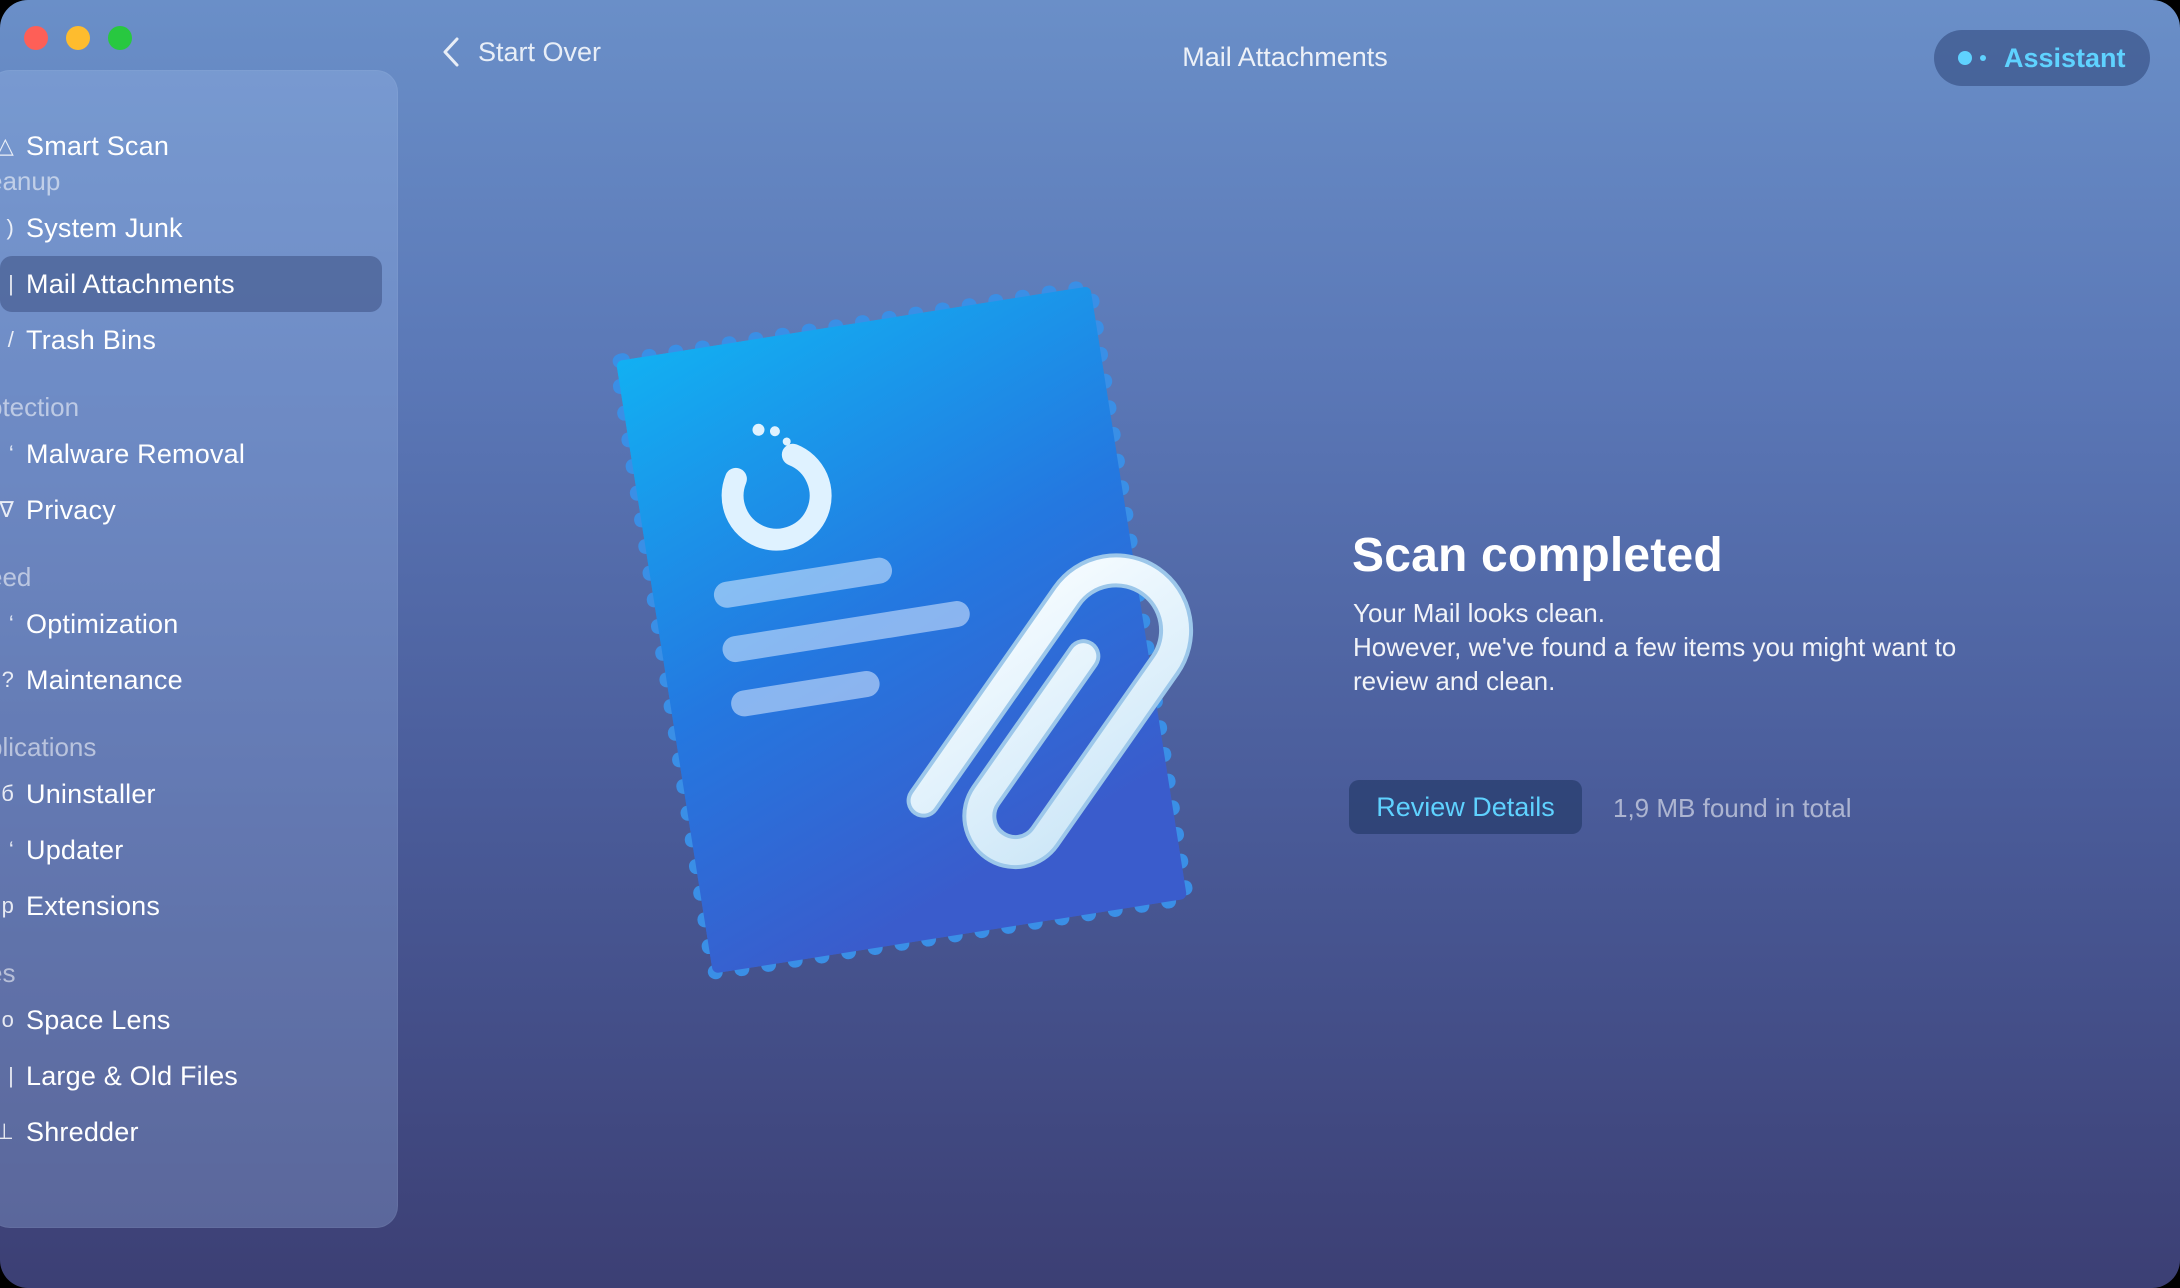 The height and width of the screenshot is (1288, 2180). What do you see at coordinates (1732, 808) in the screenshot?
I see `found-total-text: 1,9 MB found in total` at bounding box center [1732, 808].